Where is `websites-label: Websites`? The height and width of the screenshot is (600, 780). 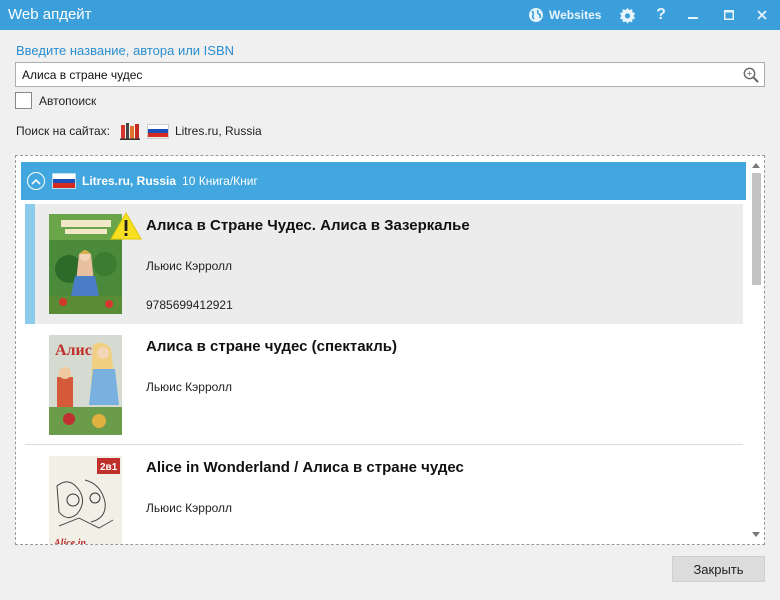 websites-label: Websites is located at coordinates (575, 15).